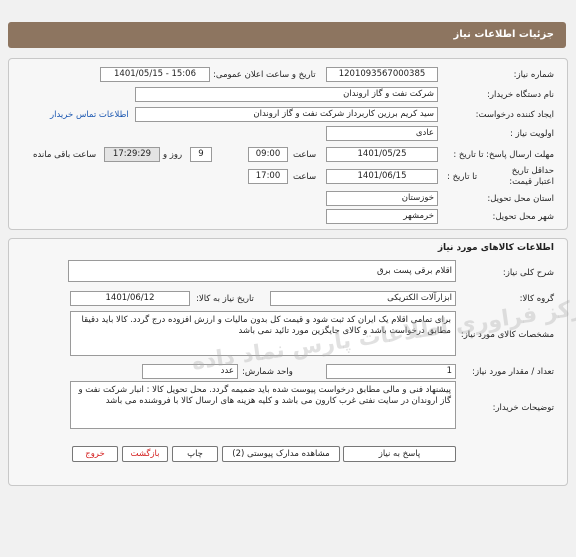 This screenshot has width=576, height=557. What do you see at coordinates (513, 372) in the screenshot?
I see `qty-label: تعداد / مقدار مورد نیاز:` at bounding box center [513, 372].